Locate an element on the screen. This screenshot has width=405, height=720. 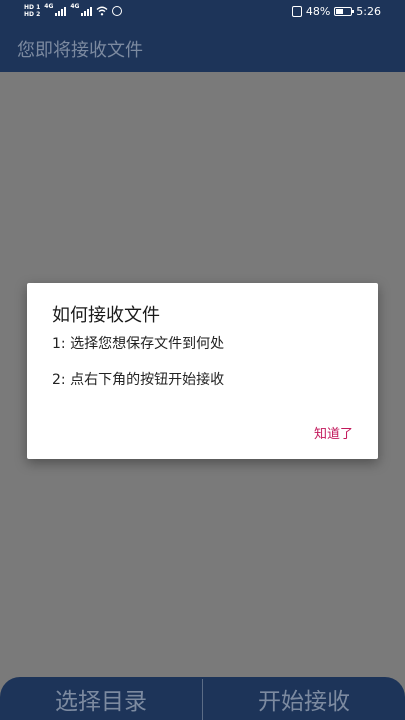
page-title: 您即将接收文件 is located at coordinates (80, 50).